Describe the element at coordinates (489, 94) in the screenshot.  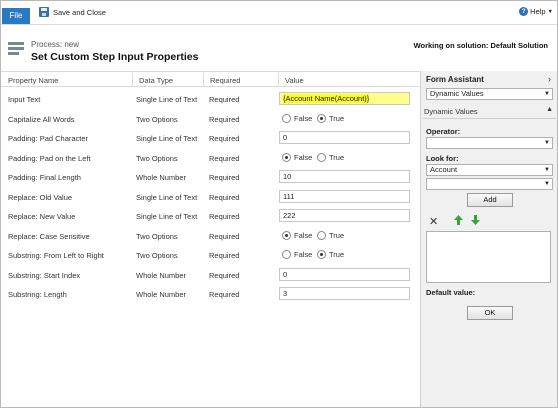
I see `assistant-mode-select: Dynamic Values ▼` at that location.